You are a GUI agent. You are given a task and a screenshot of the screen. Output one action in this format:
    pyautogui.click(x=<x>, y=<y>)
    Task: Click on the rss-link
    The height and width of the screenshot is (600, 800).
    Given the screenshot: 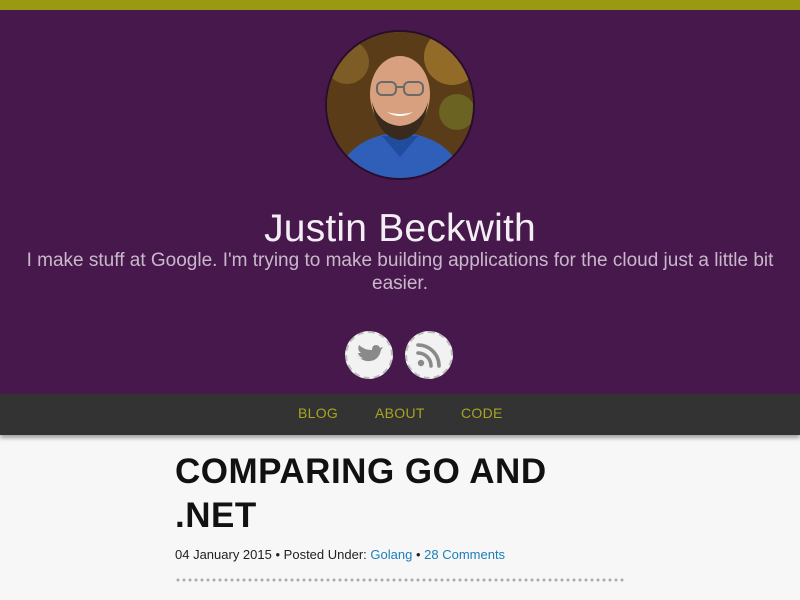 What is the action you would take?
    pyautogui.click(x=429, y=355)
    